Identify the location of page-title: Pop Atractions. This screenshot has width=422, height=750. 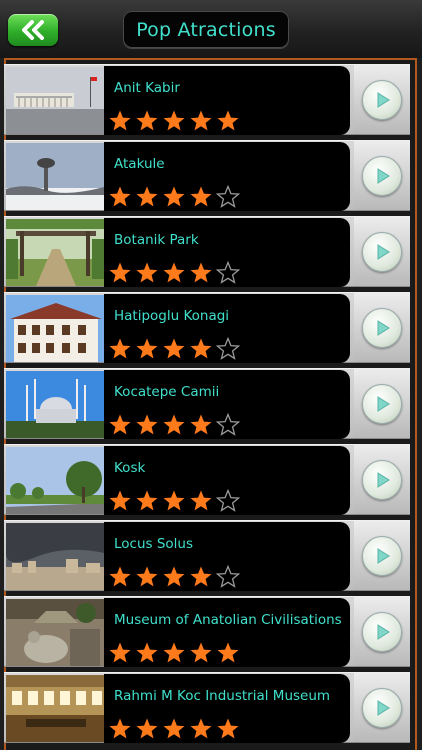
(206, 29).